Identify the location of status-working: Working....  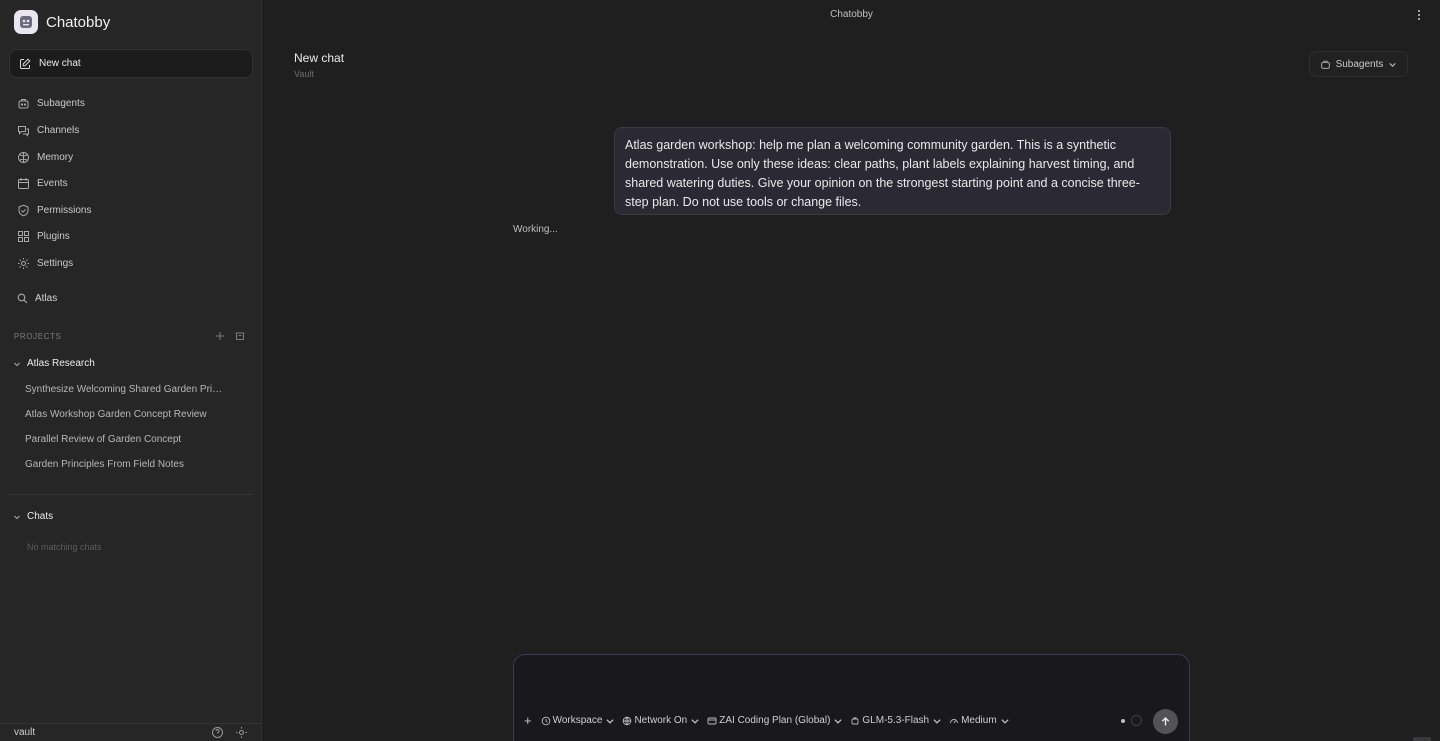
(535, 229).